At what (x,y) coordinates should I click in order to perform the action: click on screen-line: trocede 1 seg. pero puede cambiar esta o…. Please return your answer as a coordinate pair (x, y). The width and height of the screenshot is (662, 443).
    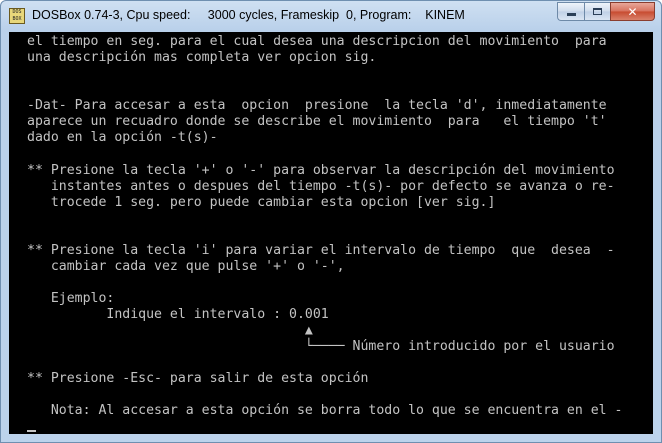
    Looking at the image, I should click on (261, 202).